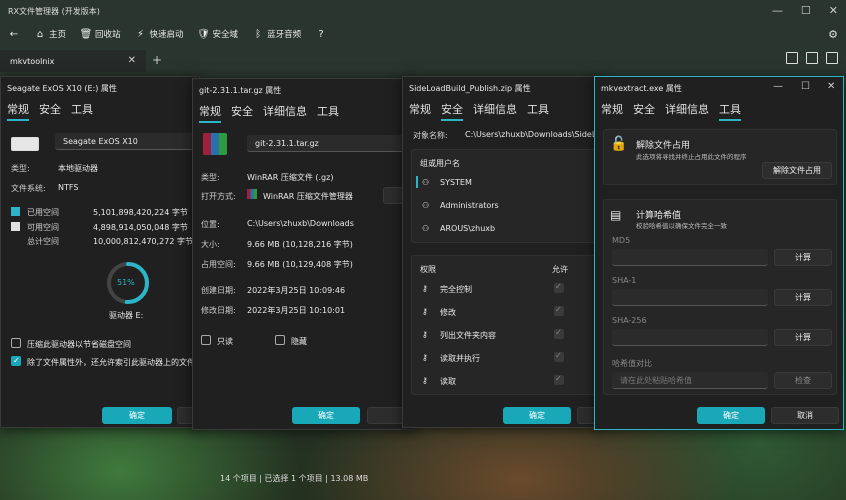 The width and height of the screenshot is (846, 500). I want to click on user-item: Administrators, so click(469, 205).